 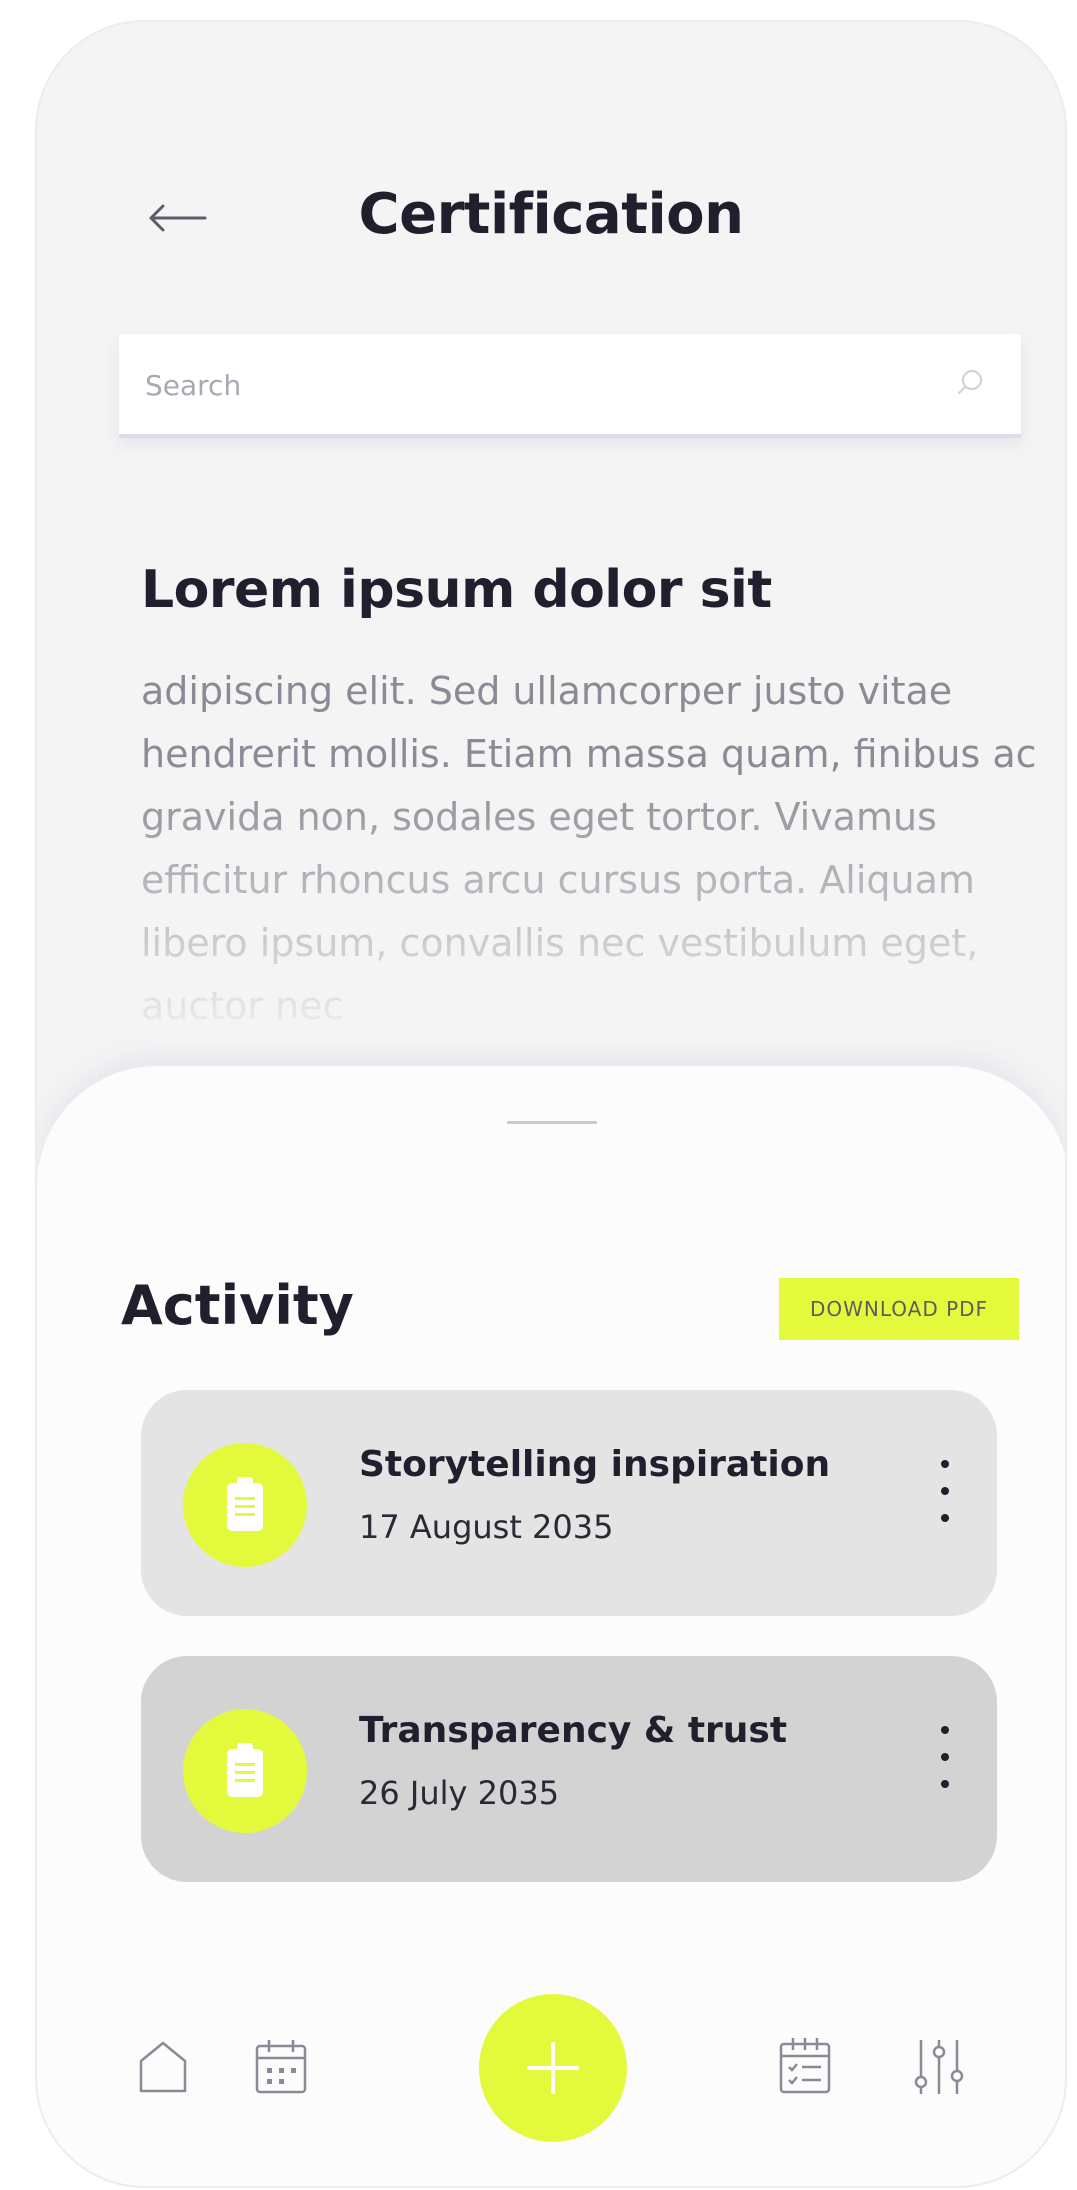 What do you see at coordinates (163, 2067) in the screenshot?
I see `home-icon` at bounding box center [163, 2067].